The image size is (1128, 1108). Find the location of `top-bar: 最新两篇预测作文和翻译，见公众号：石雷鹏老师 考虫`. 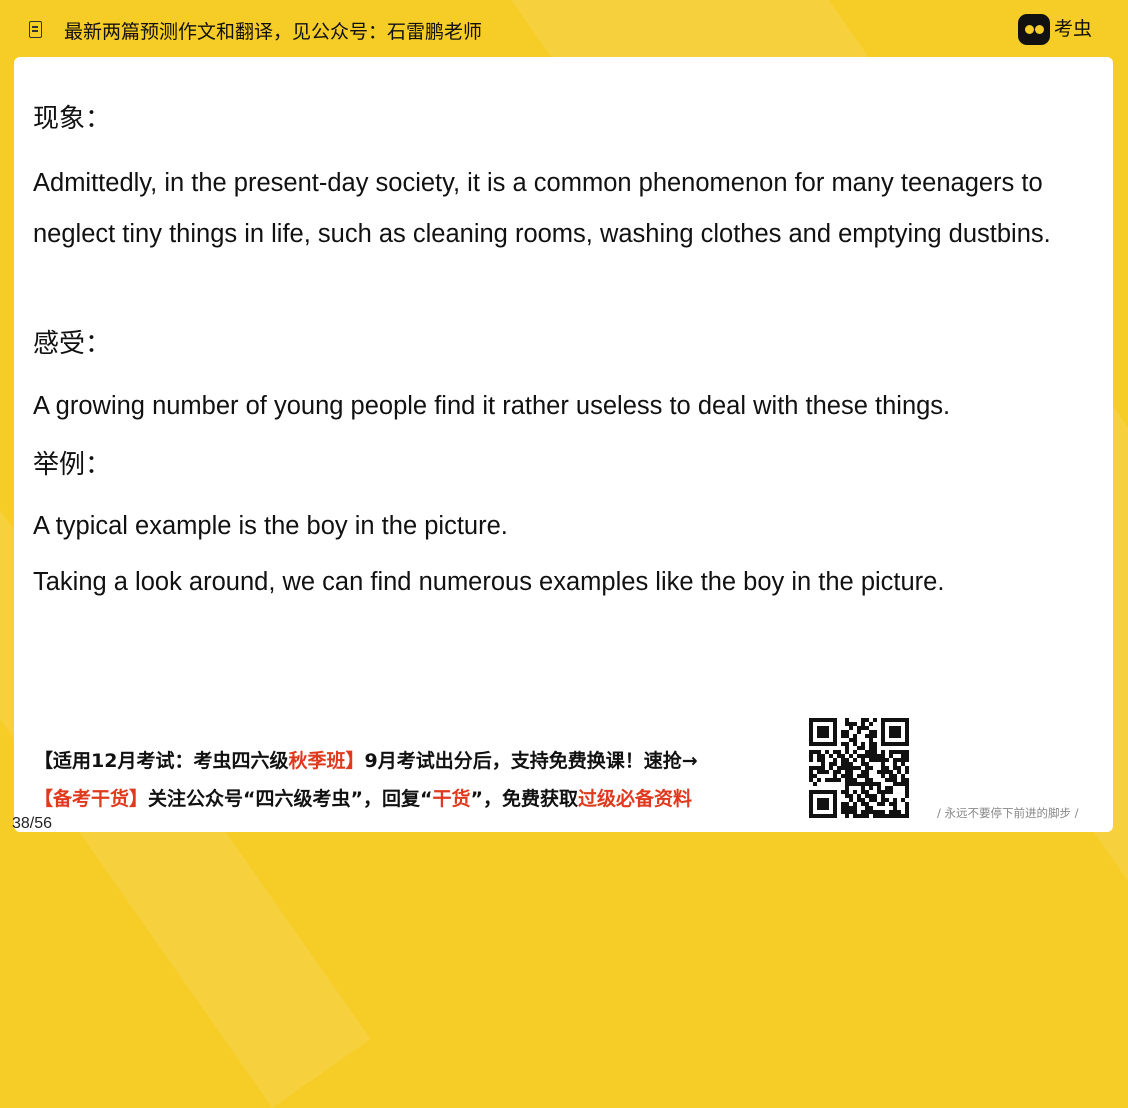

top-bar: 最新两篇预测作文和翻译，见公众号：石雷鹏老师 考虫 is located at coordinates (564, 29).